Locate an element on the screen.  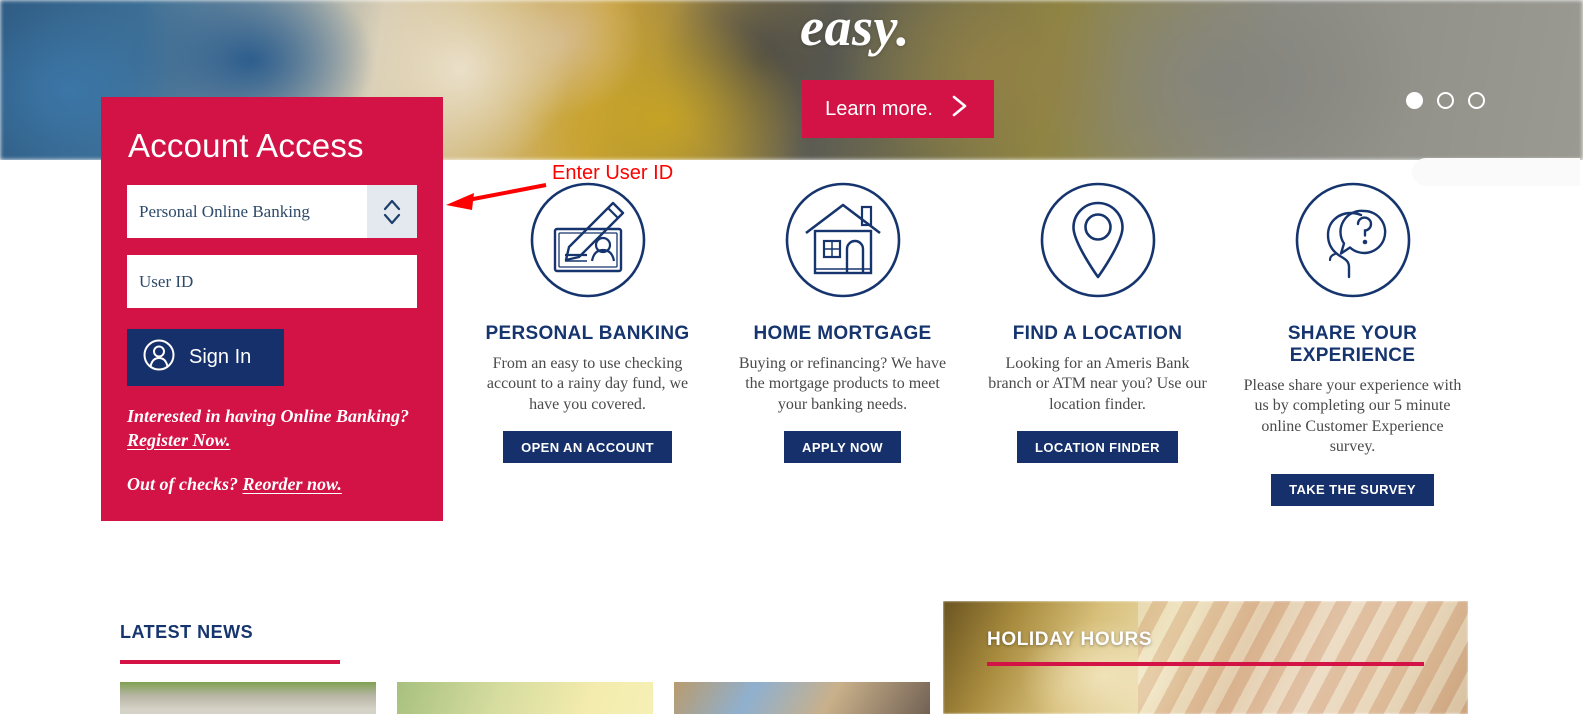
holiday-hours-heading: HOLIDAY HOURS is located at coordinates (1070, 639).